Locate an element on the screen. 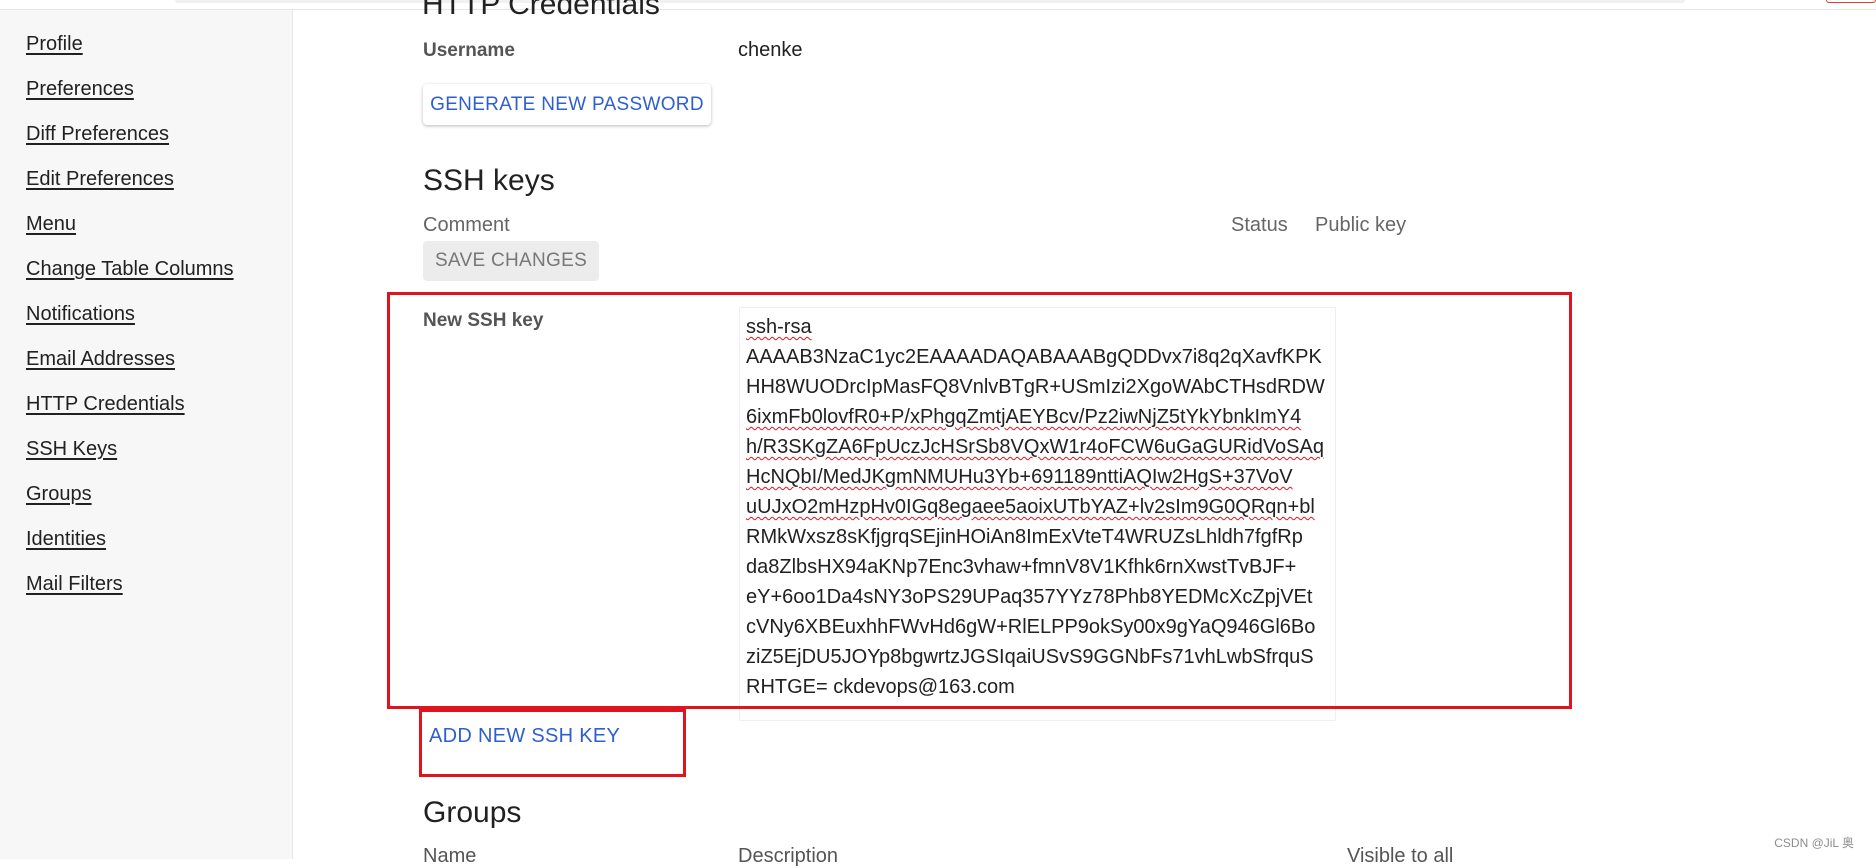 The height and width of the screenshot is (868, 1876). username-label: Username is located at coordinates (469, 51).